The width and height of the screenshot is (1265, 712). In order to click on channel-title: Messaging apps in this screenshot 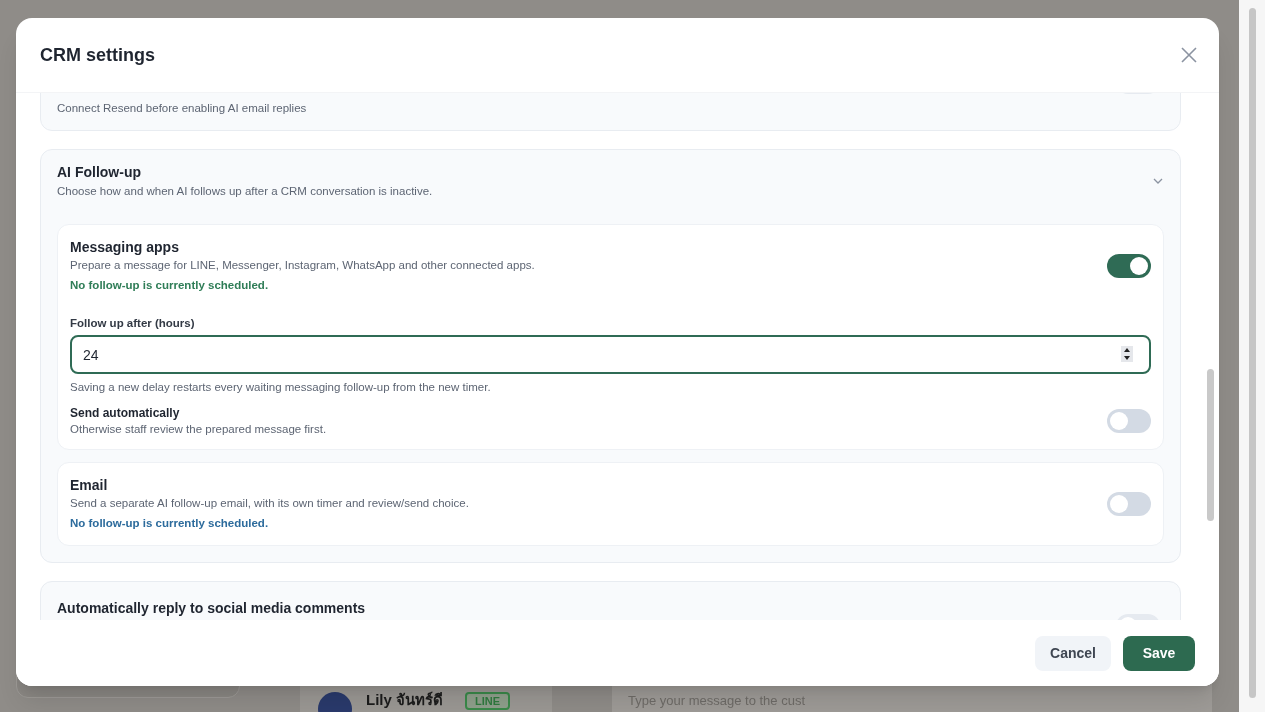, I will do `click(125, 247)`.